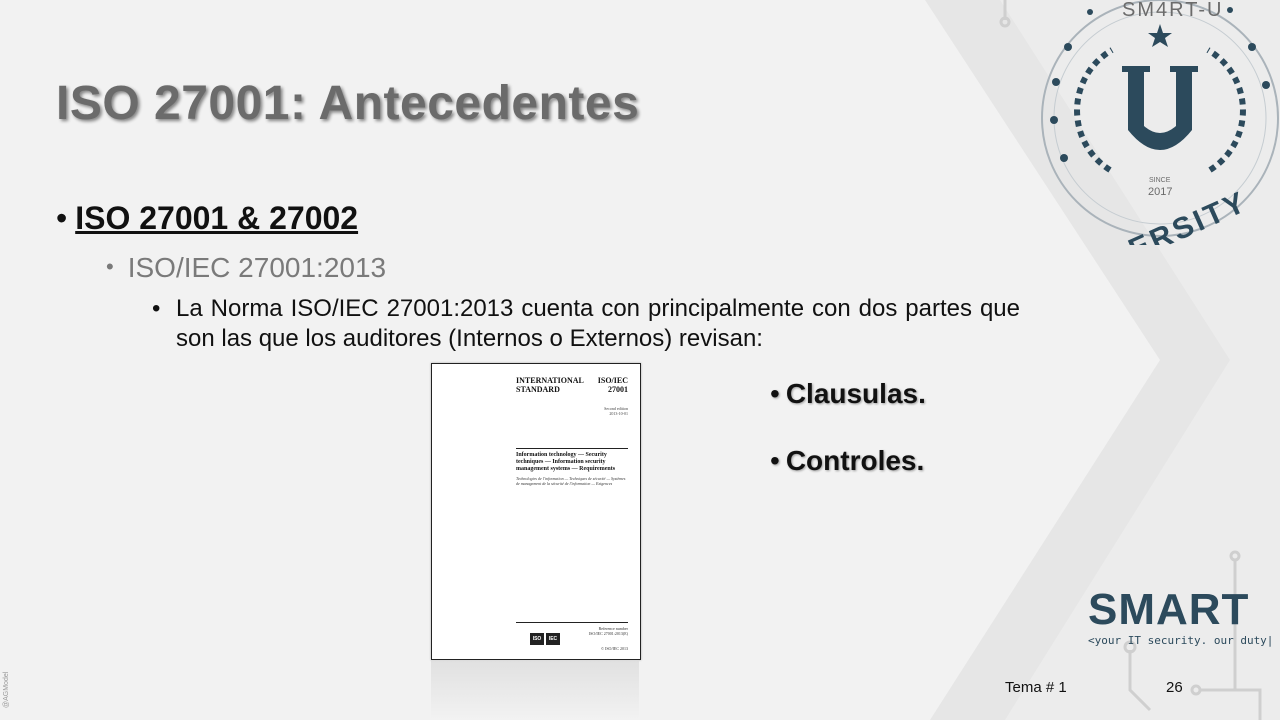  I want to click on side-credit-text: @AGModel, so click(6, 689).